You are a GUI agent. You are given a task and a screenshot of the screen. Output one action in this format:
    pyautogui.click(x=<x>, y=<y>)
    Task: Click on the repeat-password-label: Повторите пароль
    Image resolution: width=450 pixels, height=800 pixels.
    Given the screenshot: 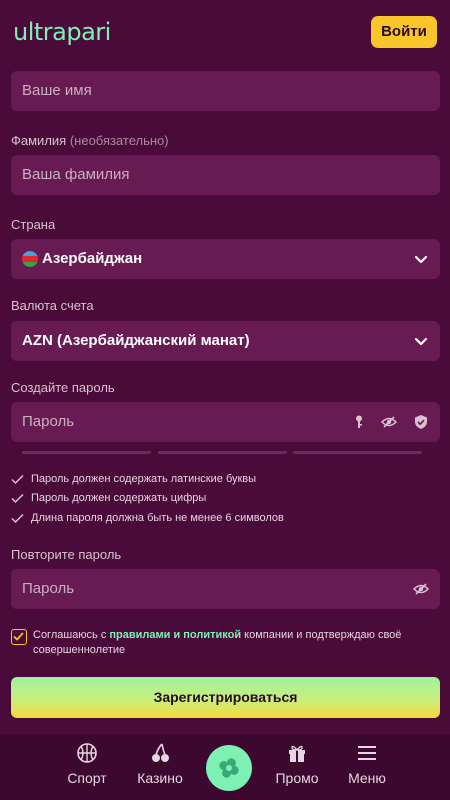 What is the action you would take?
    pyautogui.click(x=66, y=554)
    